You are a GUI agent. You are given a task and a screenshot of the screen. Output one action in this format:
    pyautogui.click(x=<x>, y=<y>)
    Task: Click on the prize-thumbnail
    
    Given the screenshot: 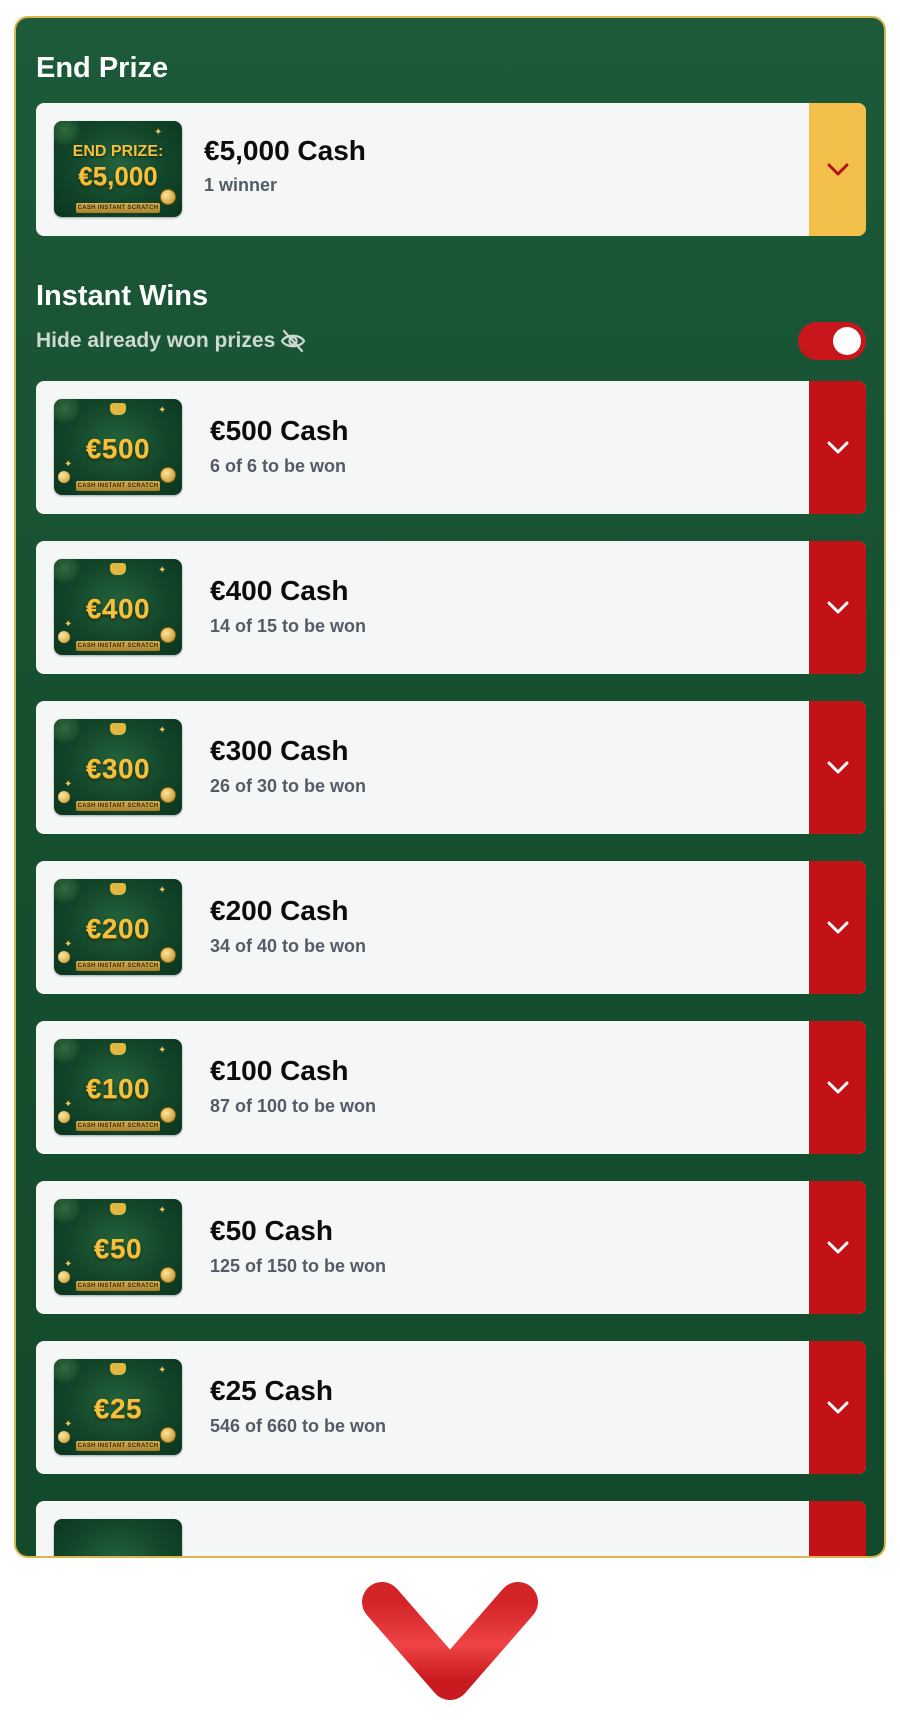 What is the action you would take?
    pyautogui.click(x=118, y=1537)
    